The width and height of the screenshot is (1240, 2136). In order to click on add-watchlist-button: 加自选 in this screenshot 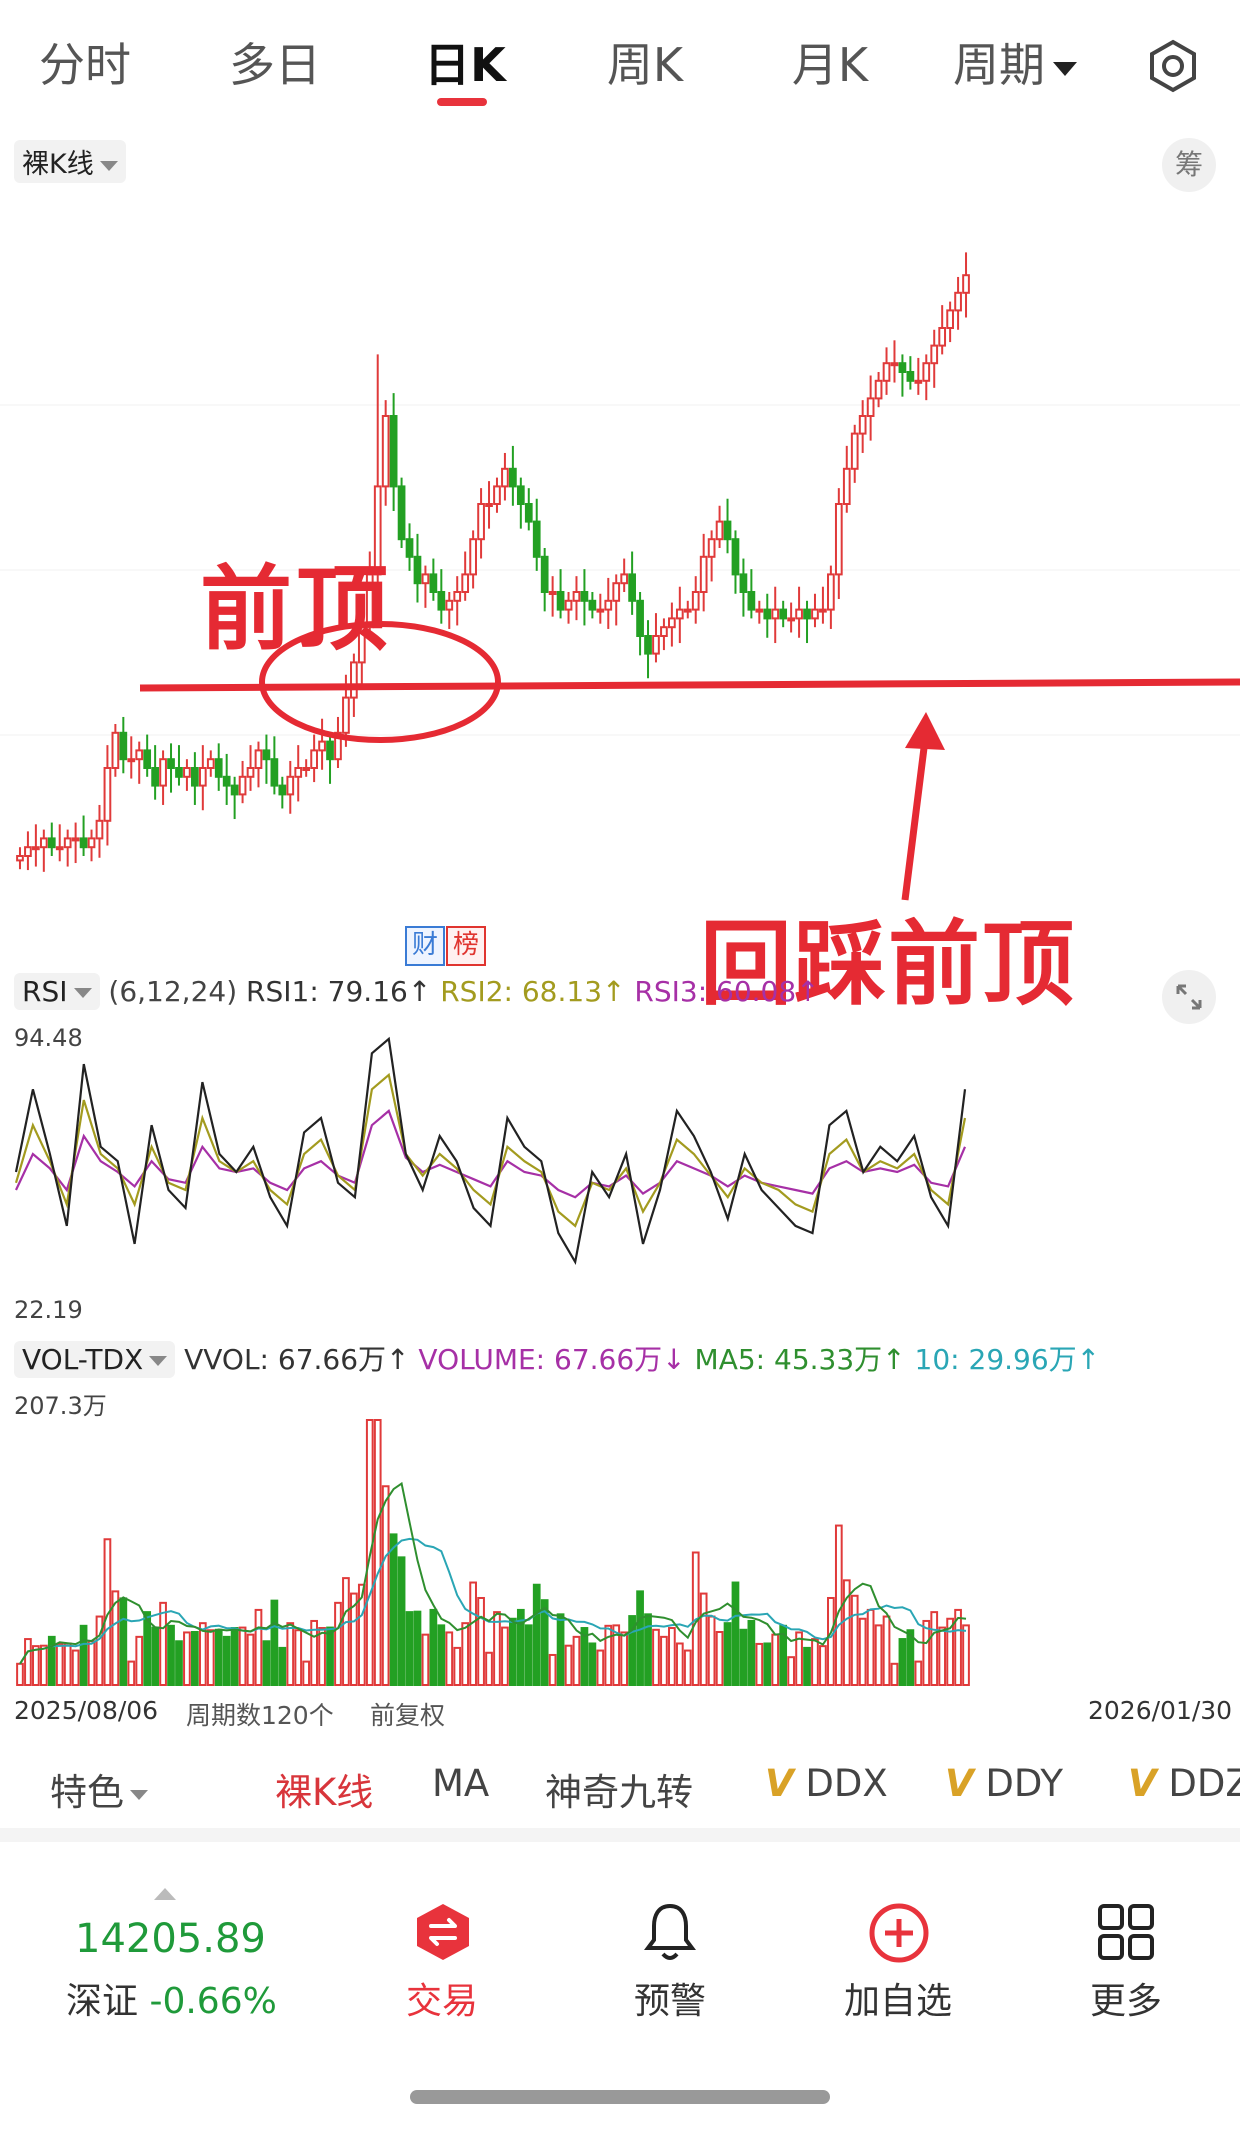, I will do `click(898, 1998)`.